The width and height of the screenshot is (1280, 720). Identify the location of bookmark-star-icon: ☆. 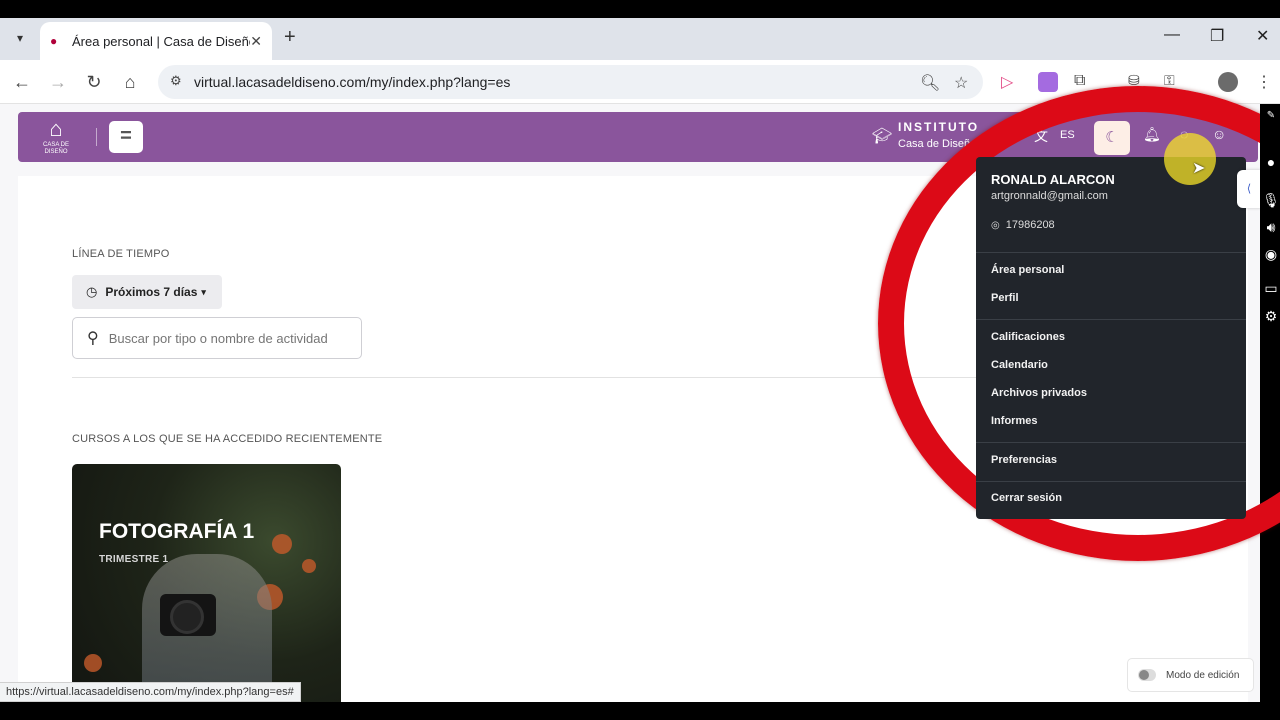
(961, 83).